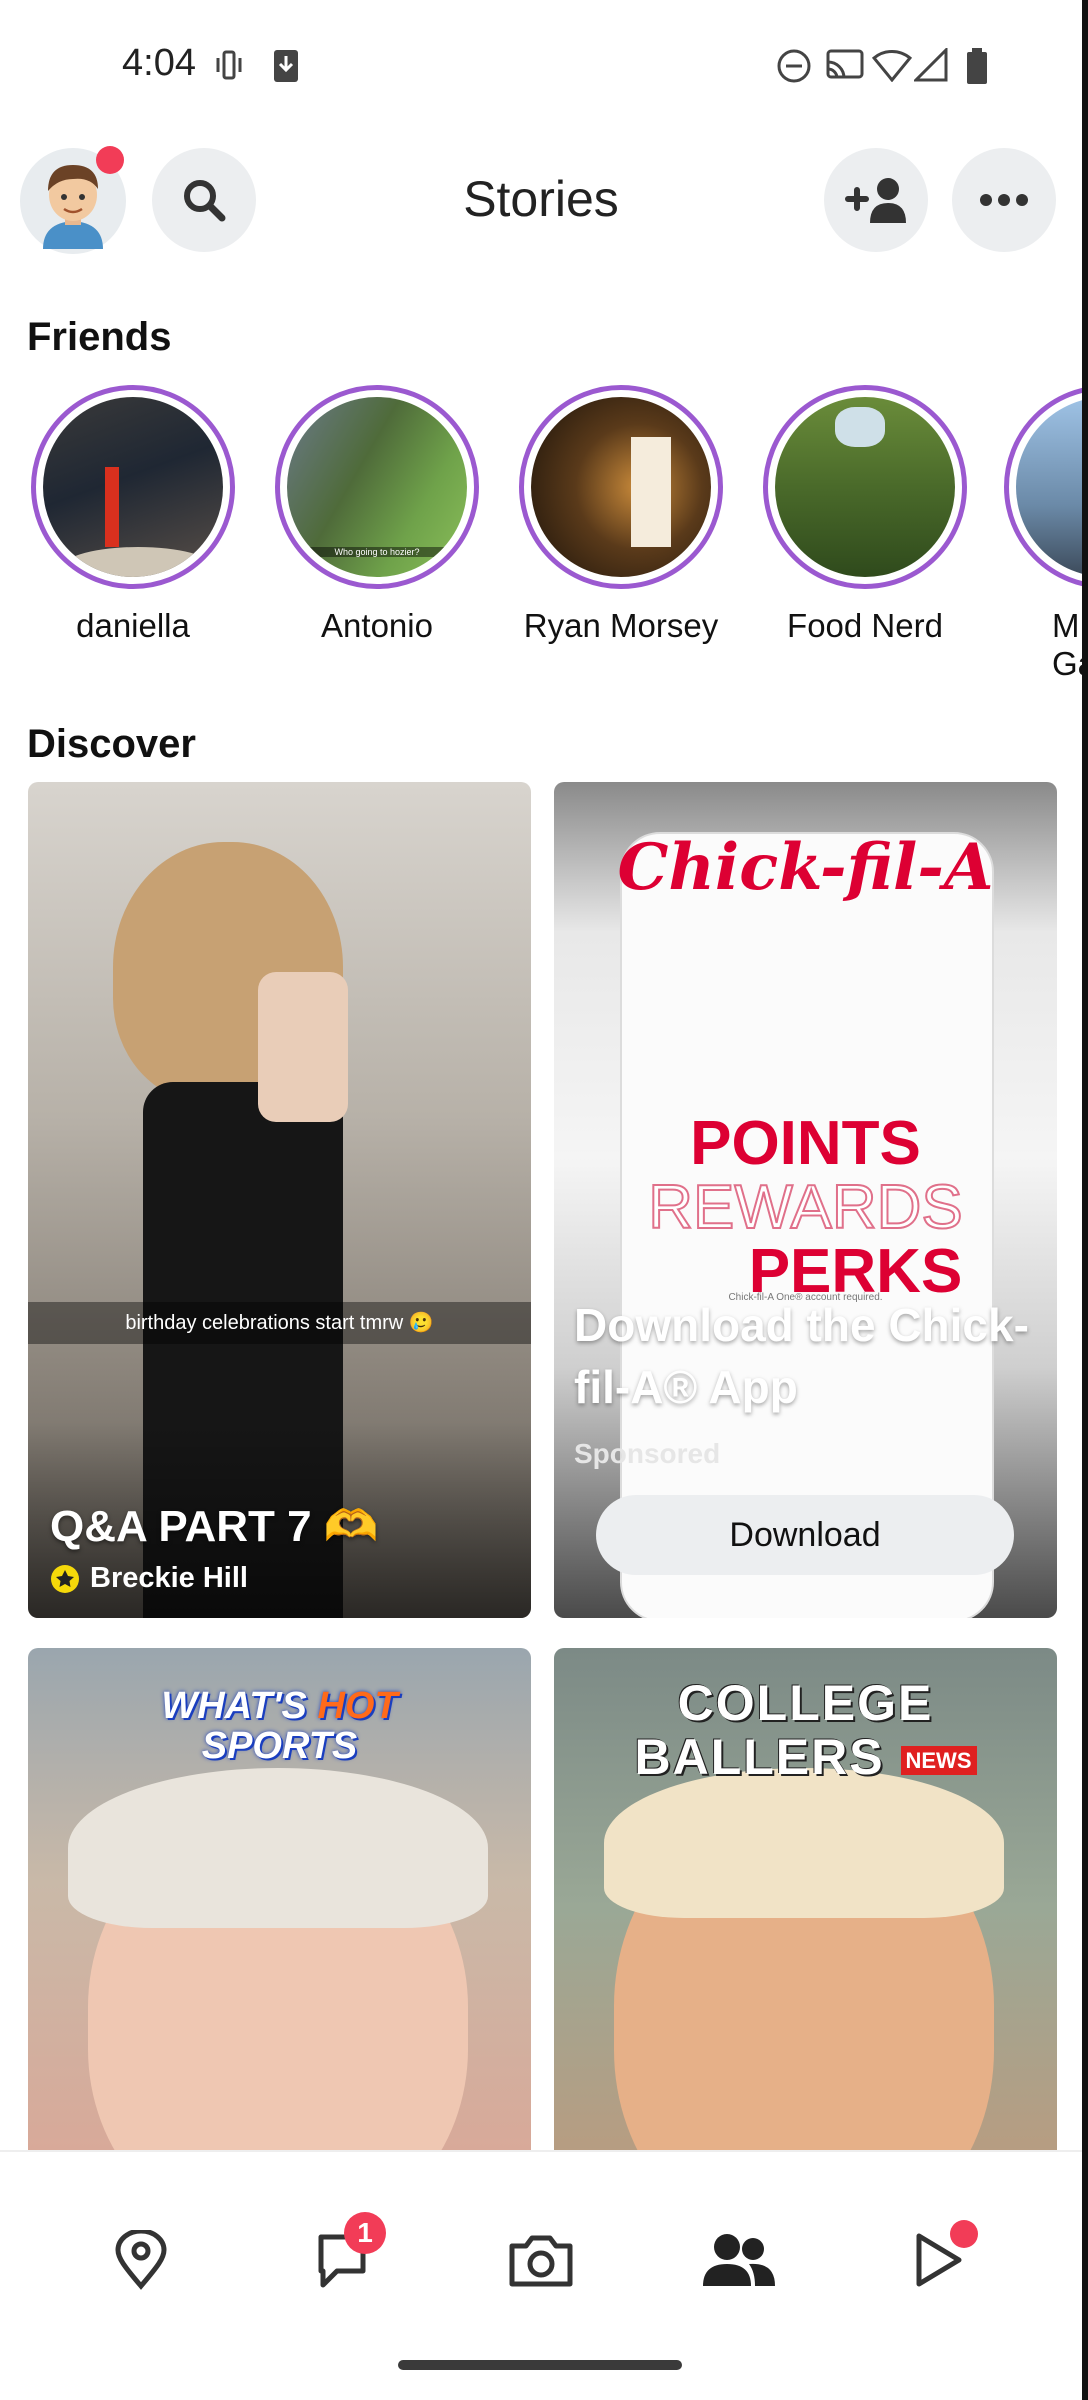 This screenshot has height=2400, width=1088. What do you see at coordinates (805, 1732) in the screenshot?
I see `college-ballers-logo: COLLEGE BALLERS NEWS` at bounding box center [805, 1732].